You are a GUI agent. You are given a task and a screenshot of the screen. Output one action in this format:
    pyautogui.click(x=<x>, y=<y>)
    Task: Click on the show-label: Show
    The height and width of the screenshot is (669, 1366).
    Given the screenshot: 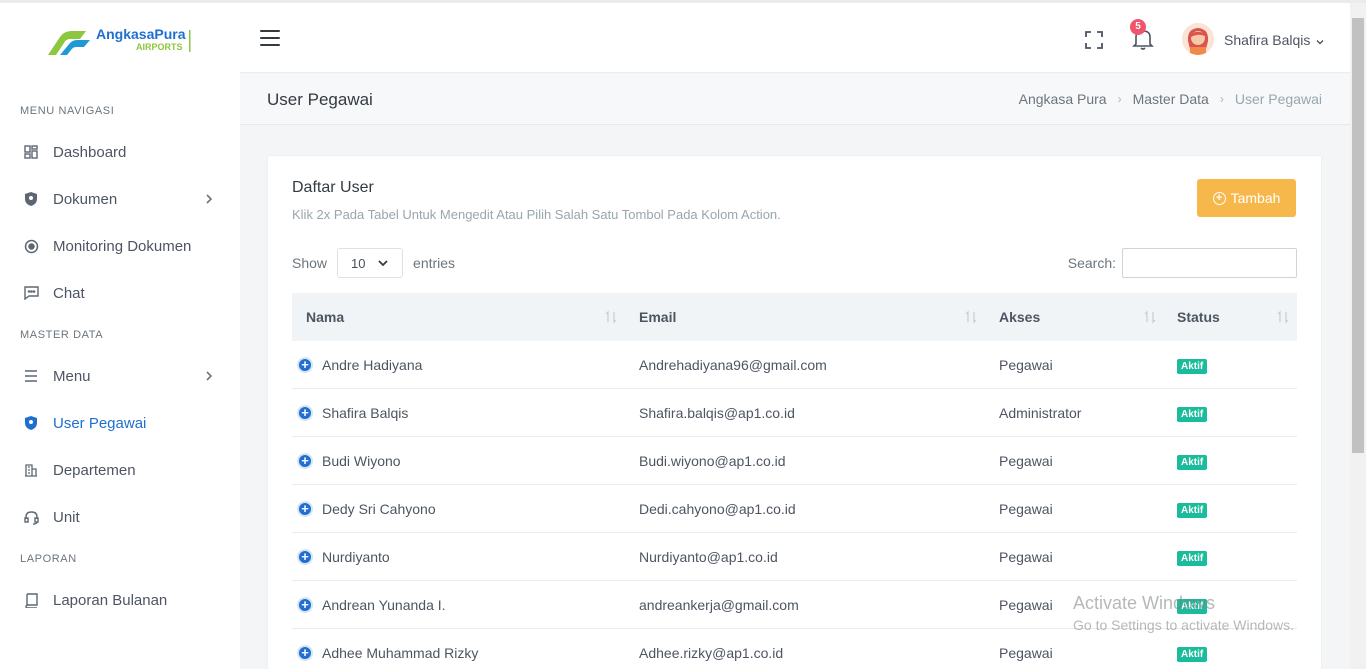 What is the action you would take?
    pyautogui.click(x=310, y=263)
    